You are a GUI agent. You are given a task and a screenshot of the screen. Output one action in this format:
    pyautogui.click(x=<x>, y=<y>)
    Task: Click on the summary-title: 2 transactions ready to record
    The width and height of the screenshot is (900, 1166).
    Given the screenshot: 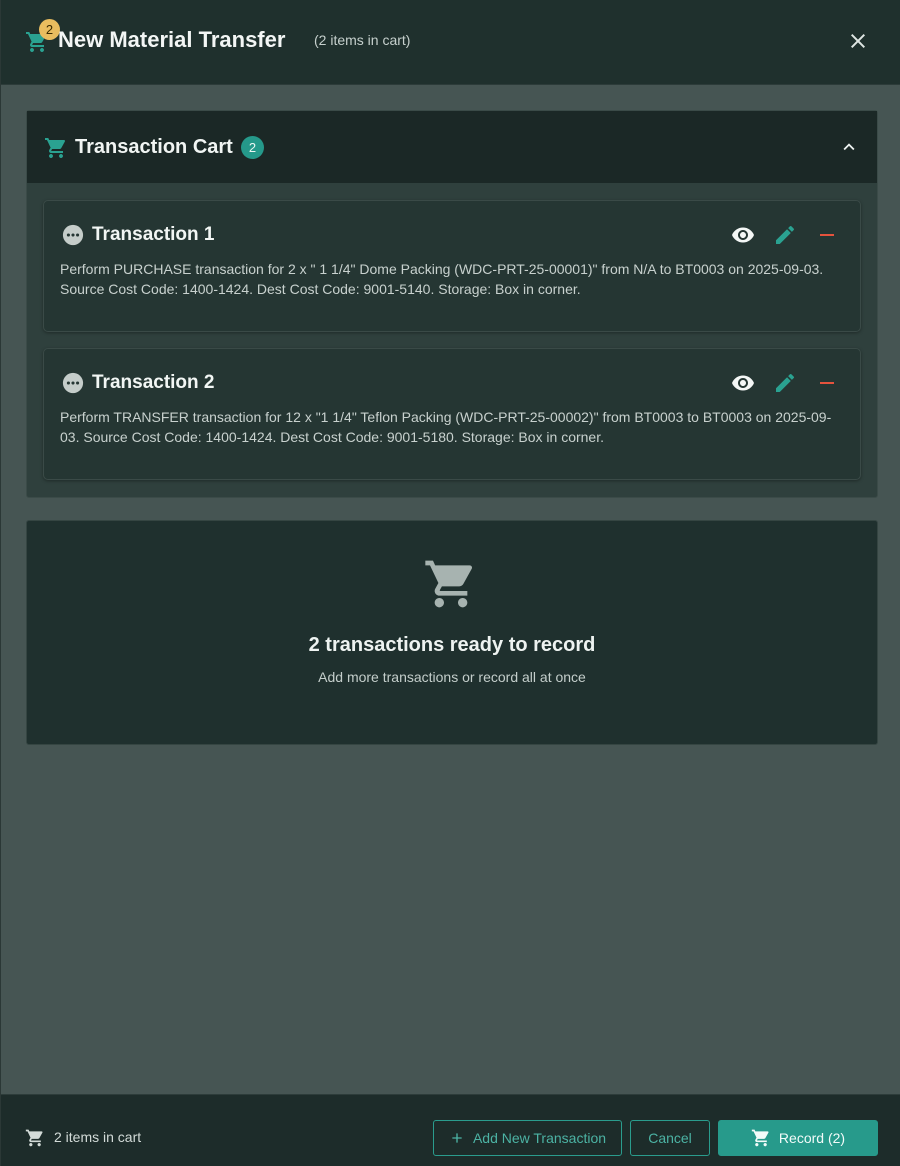 What is the action you would take?
    pyautogui.click(x=452, y=645)
    